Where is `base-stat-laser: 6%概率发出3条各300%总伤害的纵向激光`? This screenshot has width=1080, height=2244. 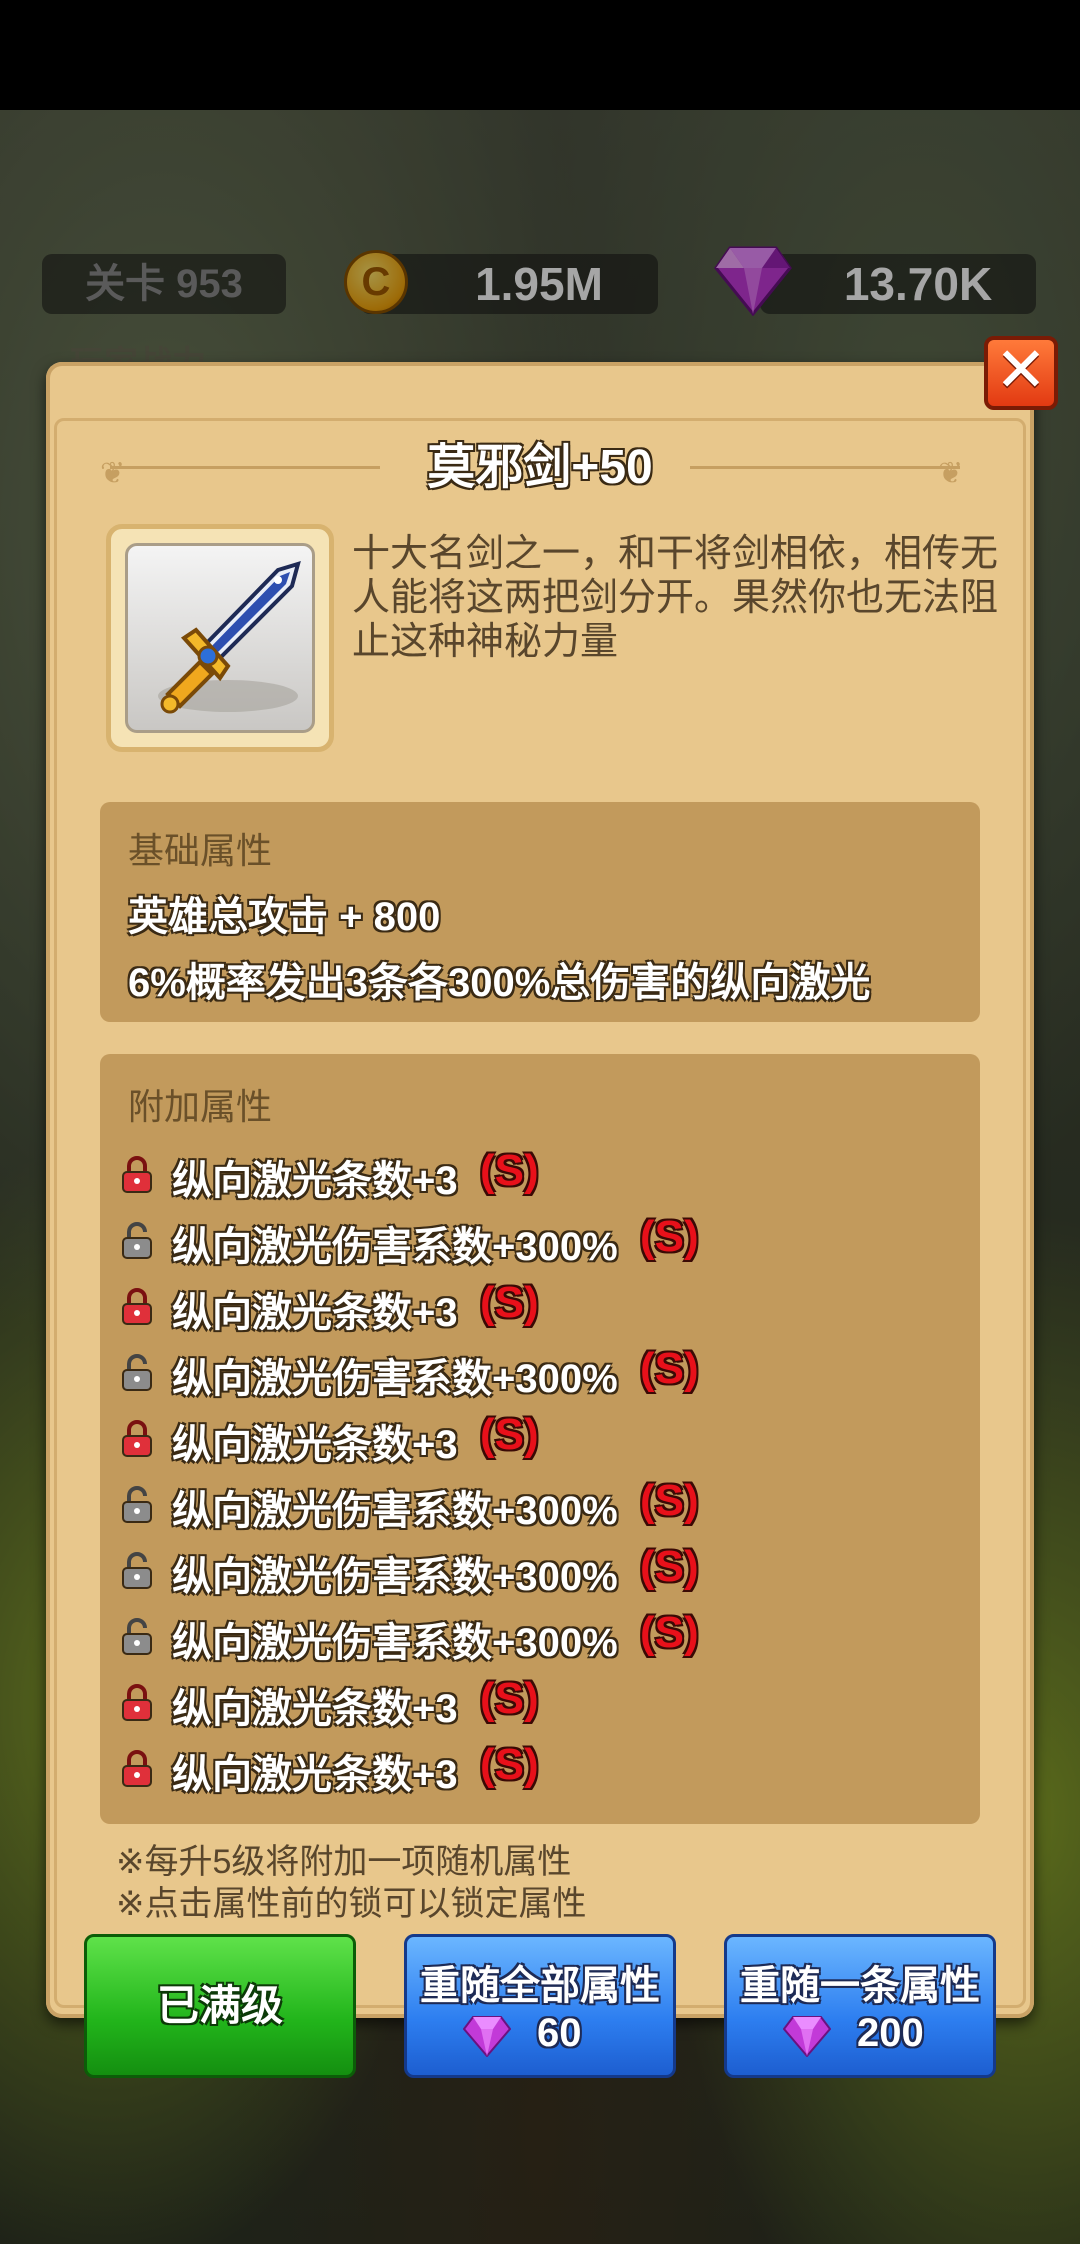
base-stat-laser: 6%概率发出3条各300%总伤害的纵向激光 is located at coordinates (499, 983).